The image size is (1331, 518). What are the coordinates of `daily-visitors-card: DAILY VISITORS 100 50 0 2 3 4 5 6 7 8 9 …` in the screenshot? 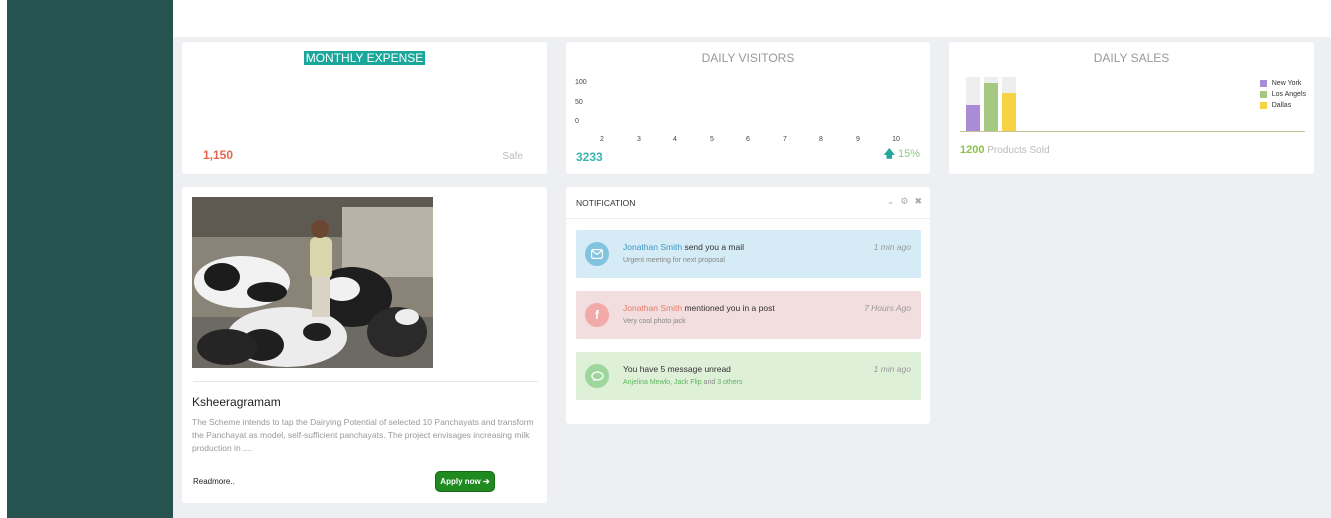 It's located at (748, 108).